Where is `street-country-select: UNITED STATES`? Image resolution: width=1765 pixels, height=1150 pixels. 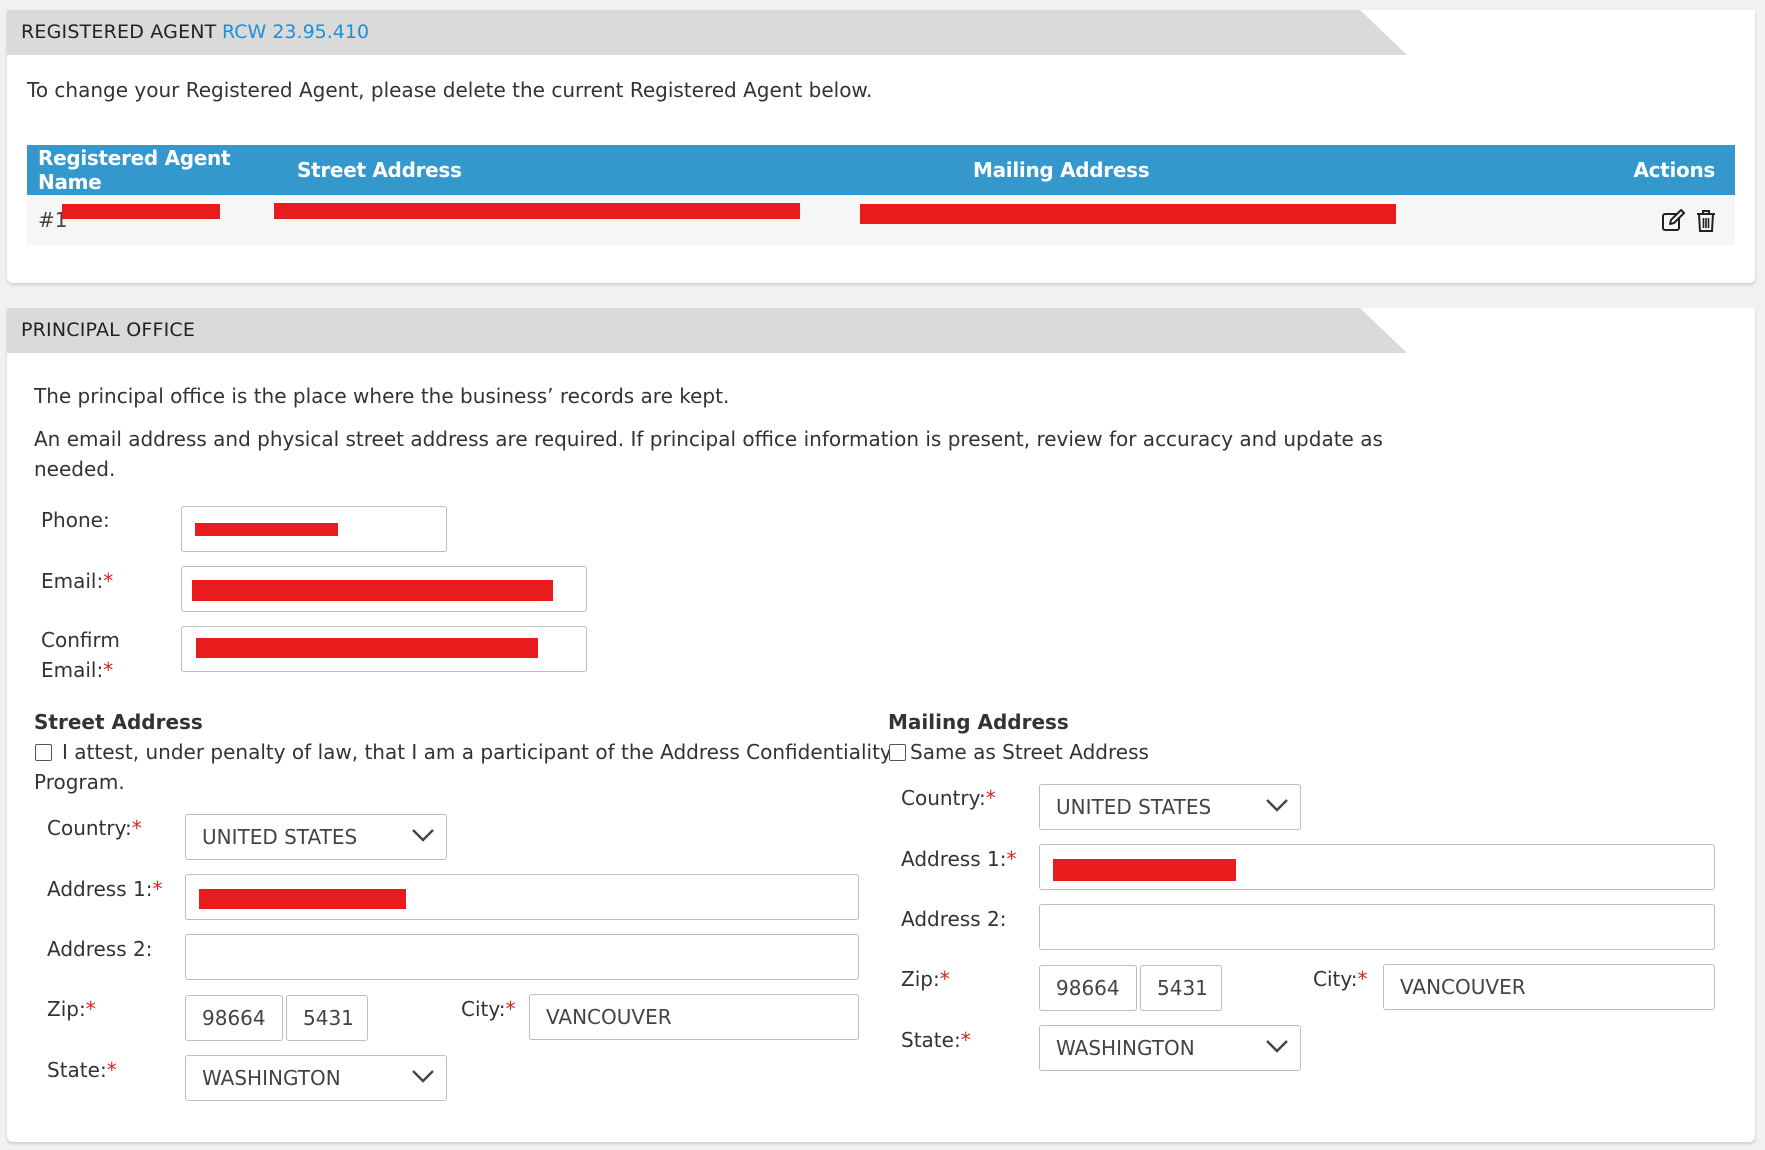
street-country-select: UNITED STATES is located at coordinates (316, 837).